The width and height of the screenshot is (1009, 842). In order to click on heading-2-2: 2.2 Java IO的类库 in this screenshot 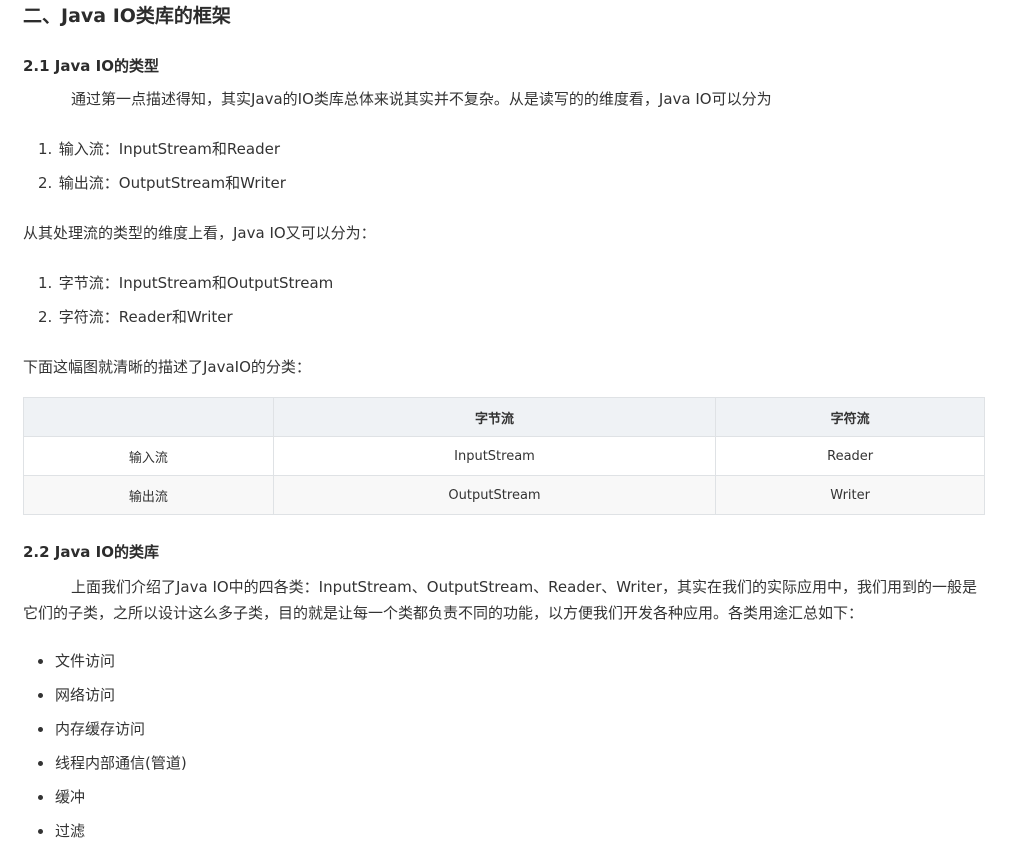, I will do `click(91, 552)`.